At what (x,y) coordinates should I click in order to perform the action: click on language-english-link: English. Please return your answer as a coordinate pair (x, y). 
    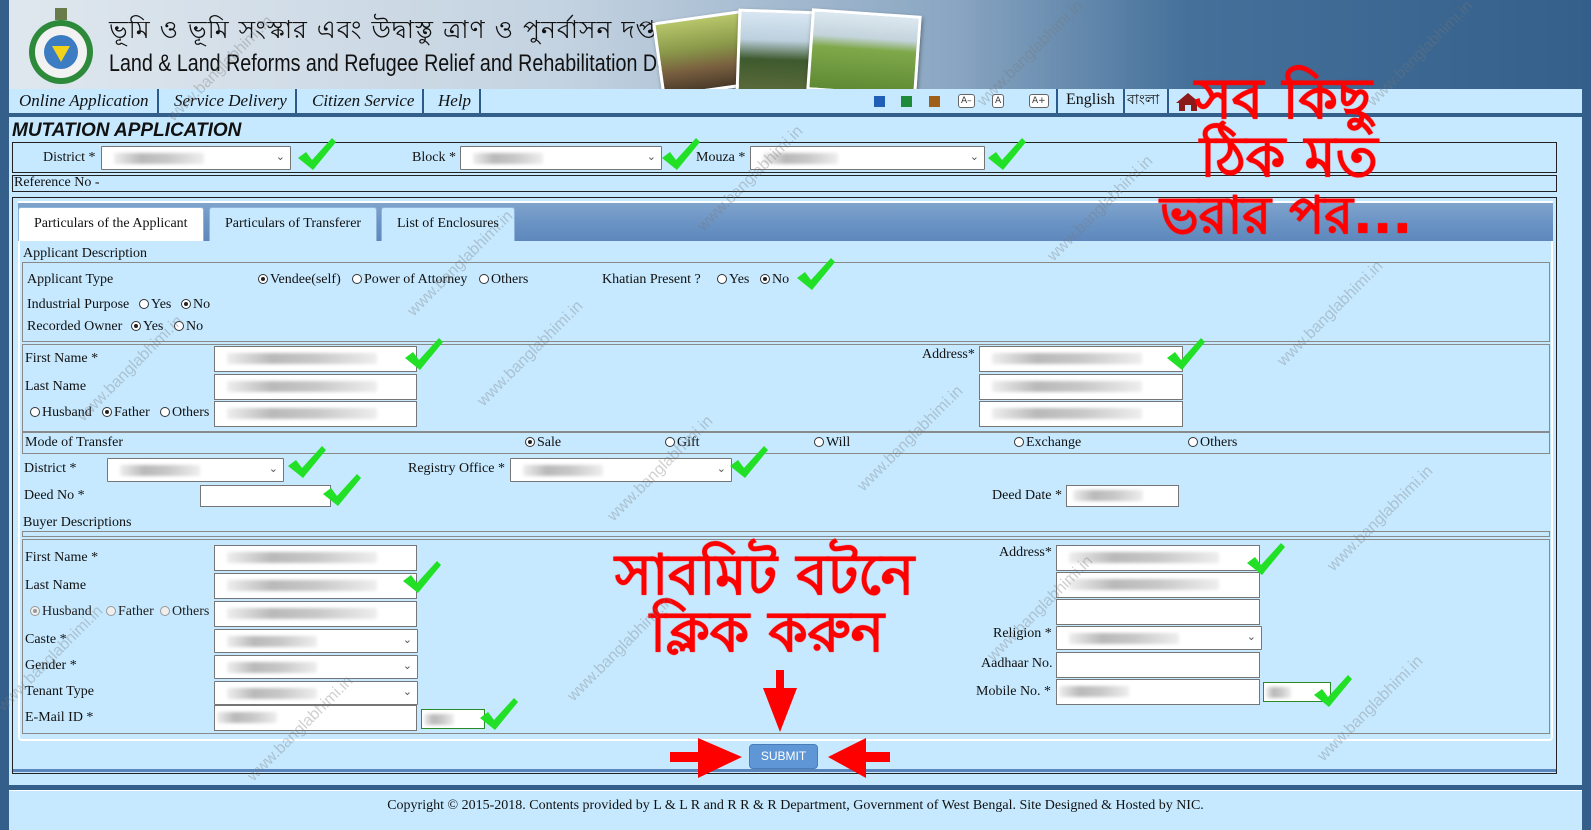
    Looking at the image, I should click on (1090, 101).